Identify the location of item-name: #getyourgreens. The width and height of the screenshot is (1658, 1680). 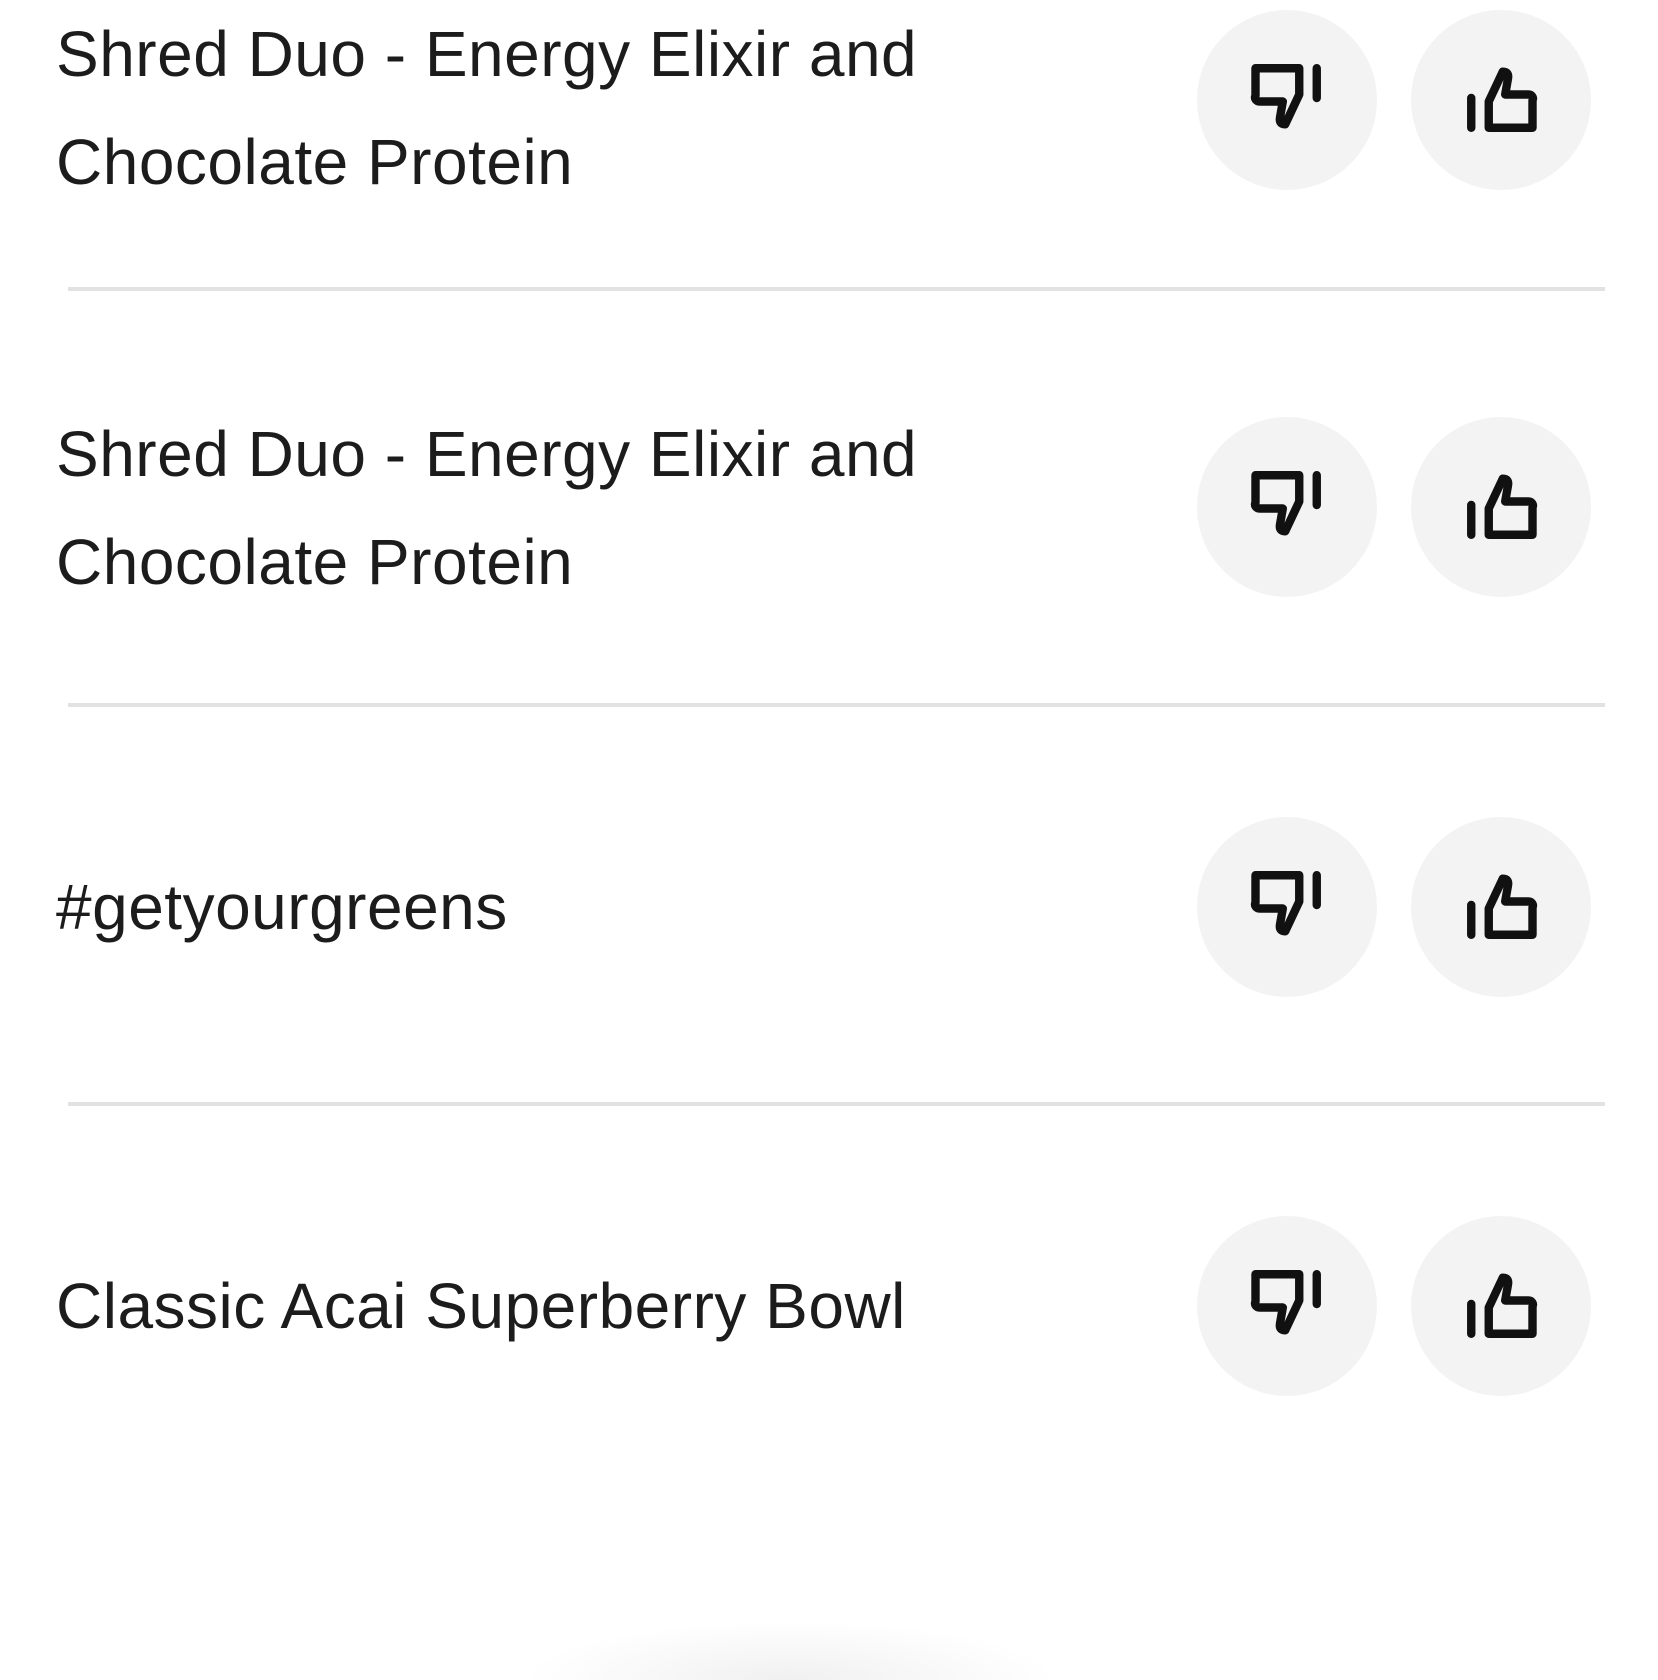
(282, 907).